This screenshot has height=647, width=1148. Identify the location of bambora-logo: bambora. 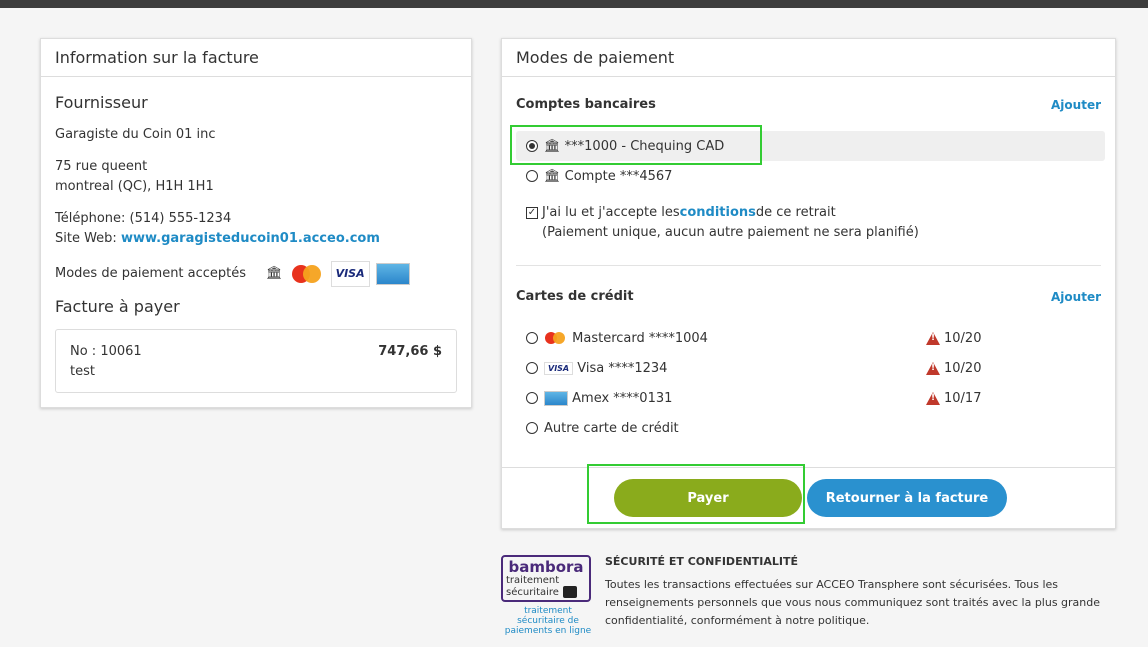
(546, 567).